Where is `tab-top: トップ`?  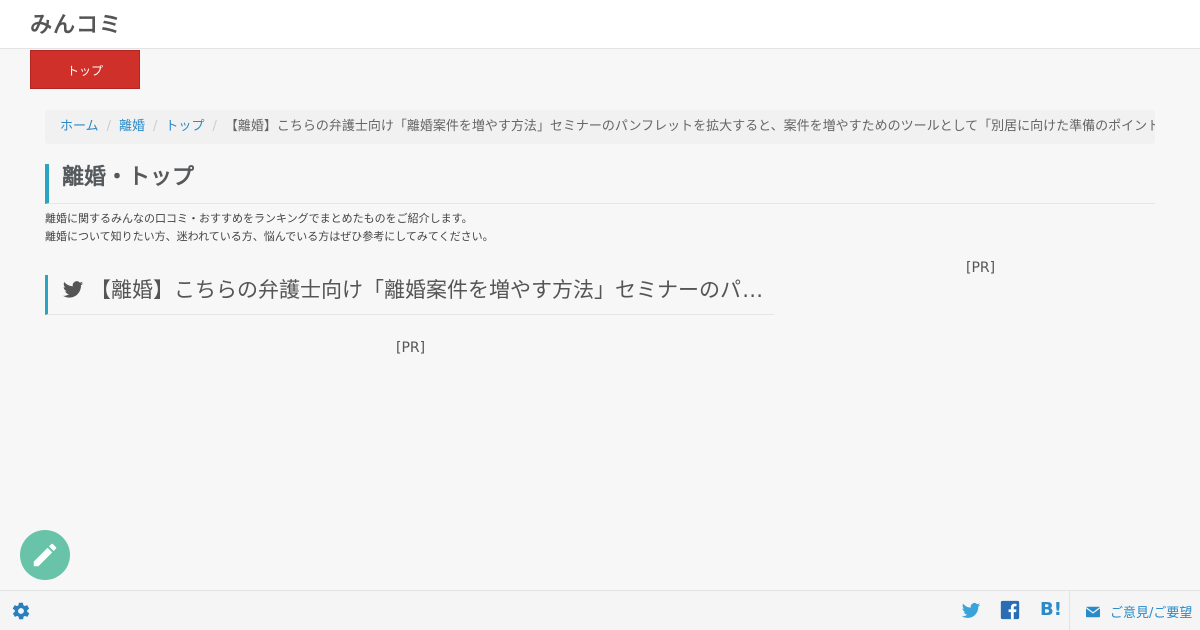
tab-top: トップ is located at coordinates (85, 69).